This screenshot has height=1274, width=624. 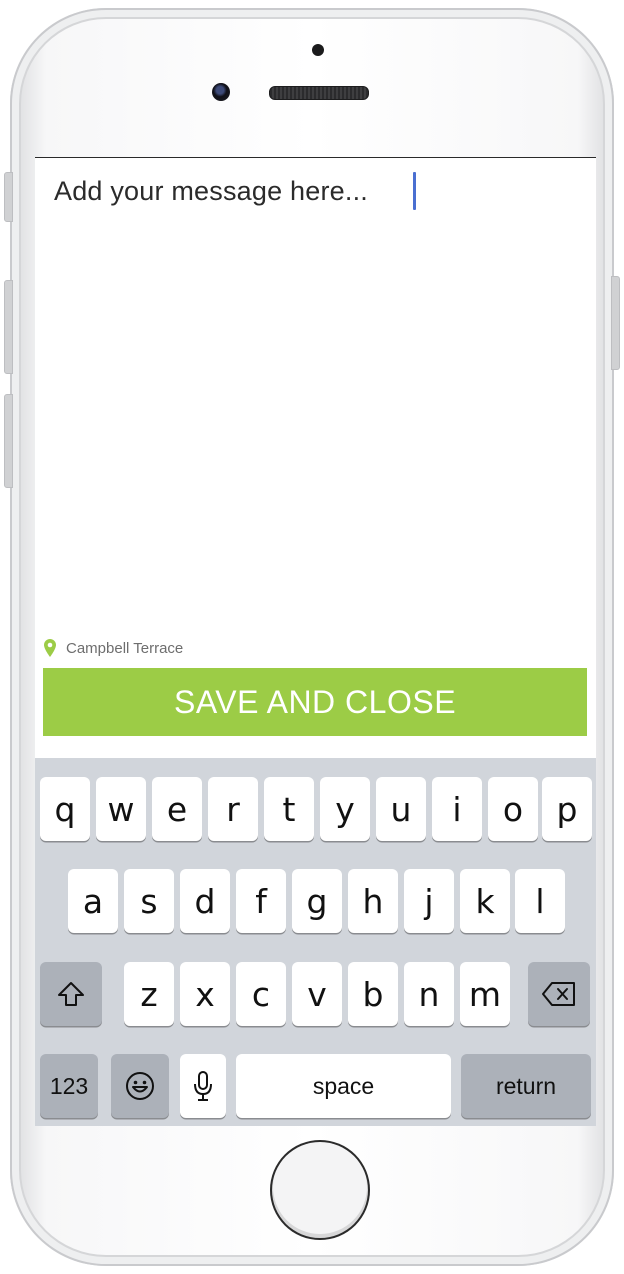 I want to click on return-key: return, so click(x=526, y=1086).